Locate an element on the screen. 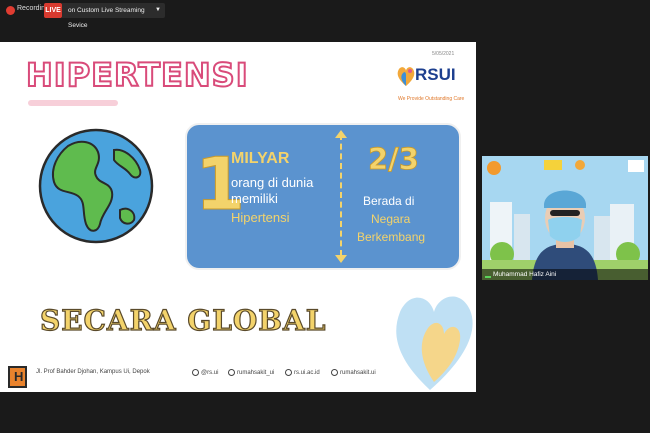 The width and height of the screenshot is (650, 433). slide-subtitle: SECARA GLOBAL is located at coordinates (183, 320).